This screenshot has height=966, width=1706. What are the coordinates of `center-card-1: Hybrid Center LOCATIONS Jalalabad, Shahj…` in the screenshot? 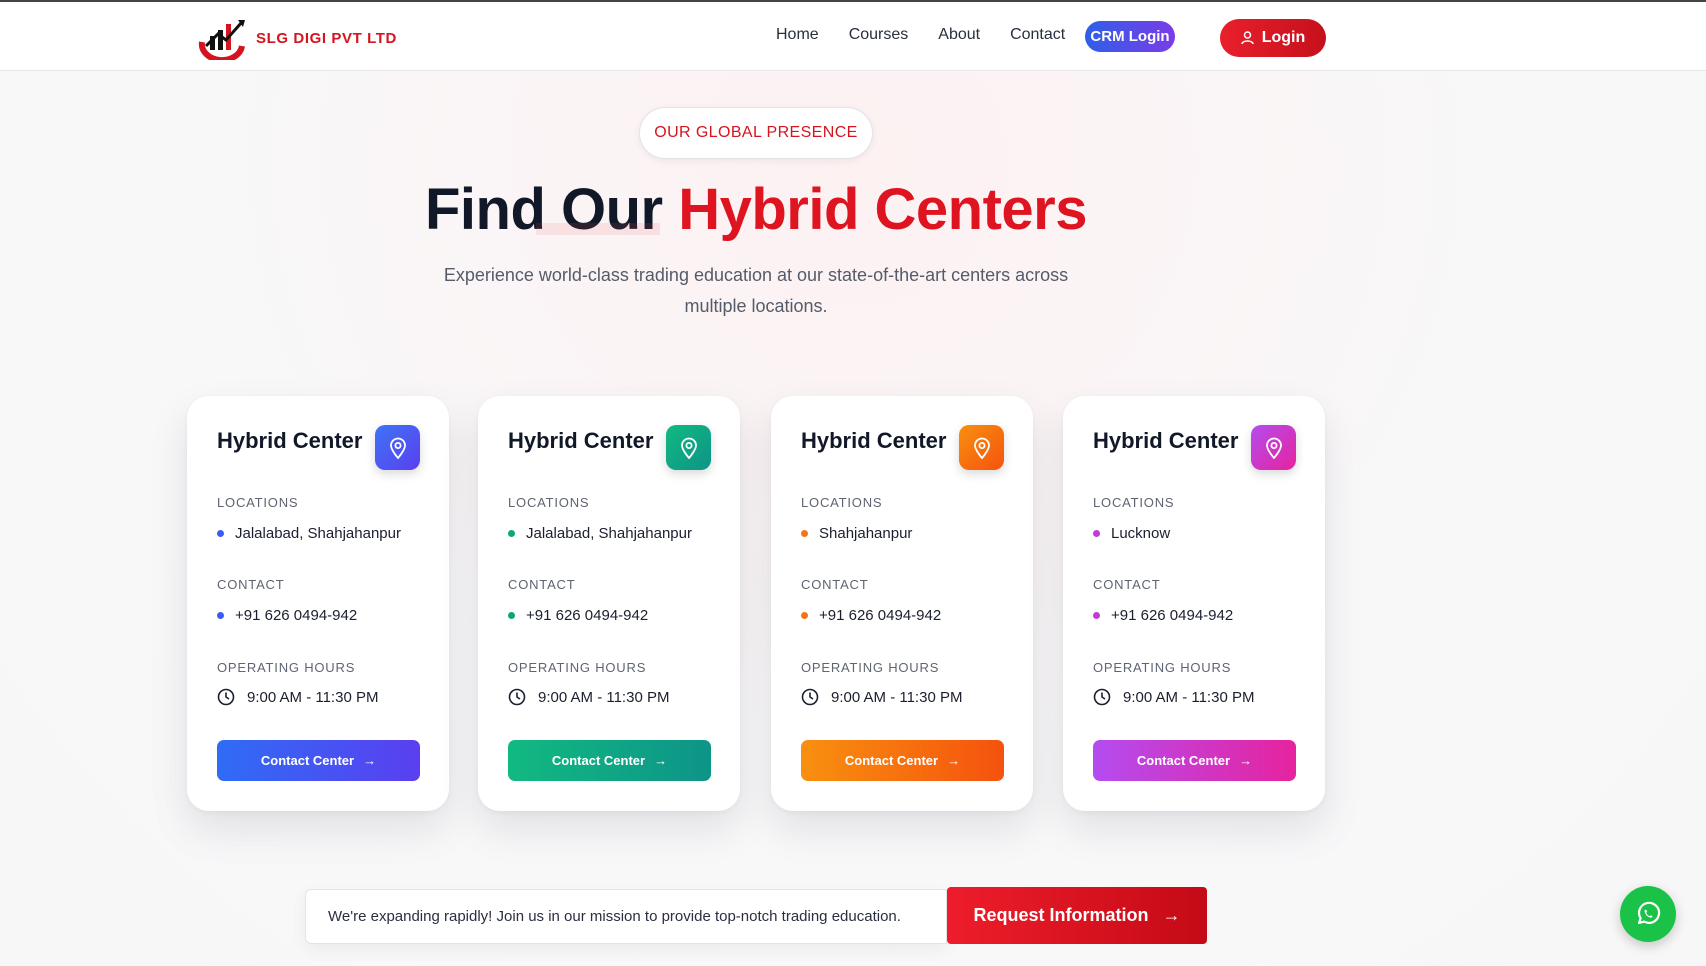 It's located at (318, 603).